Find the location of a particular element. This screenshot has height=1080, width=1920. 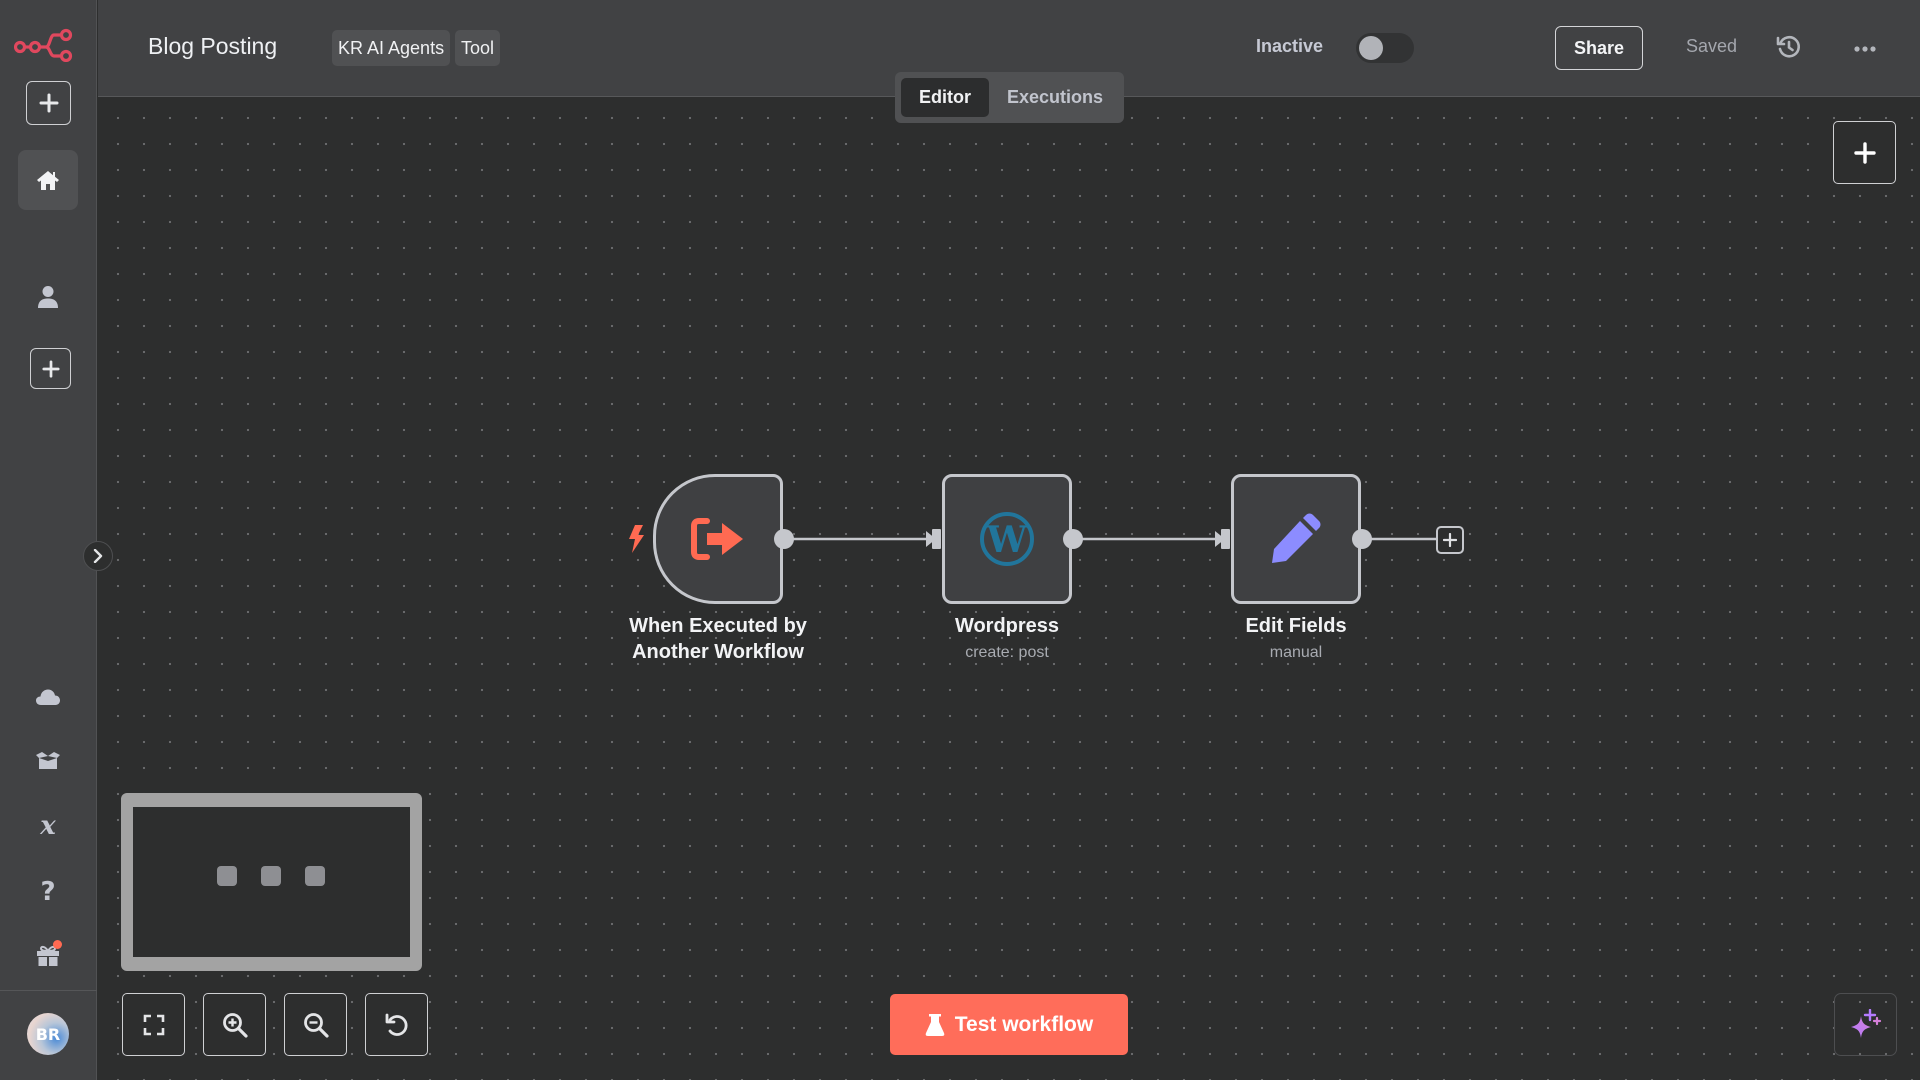

flask-icon is located at coordinates (935, 1024).